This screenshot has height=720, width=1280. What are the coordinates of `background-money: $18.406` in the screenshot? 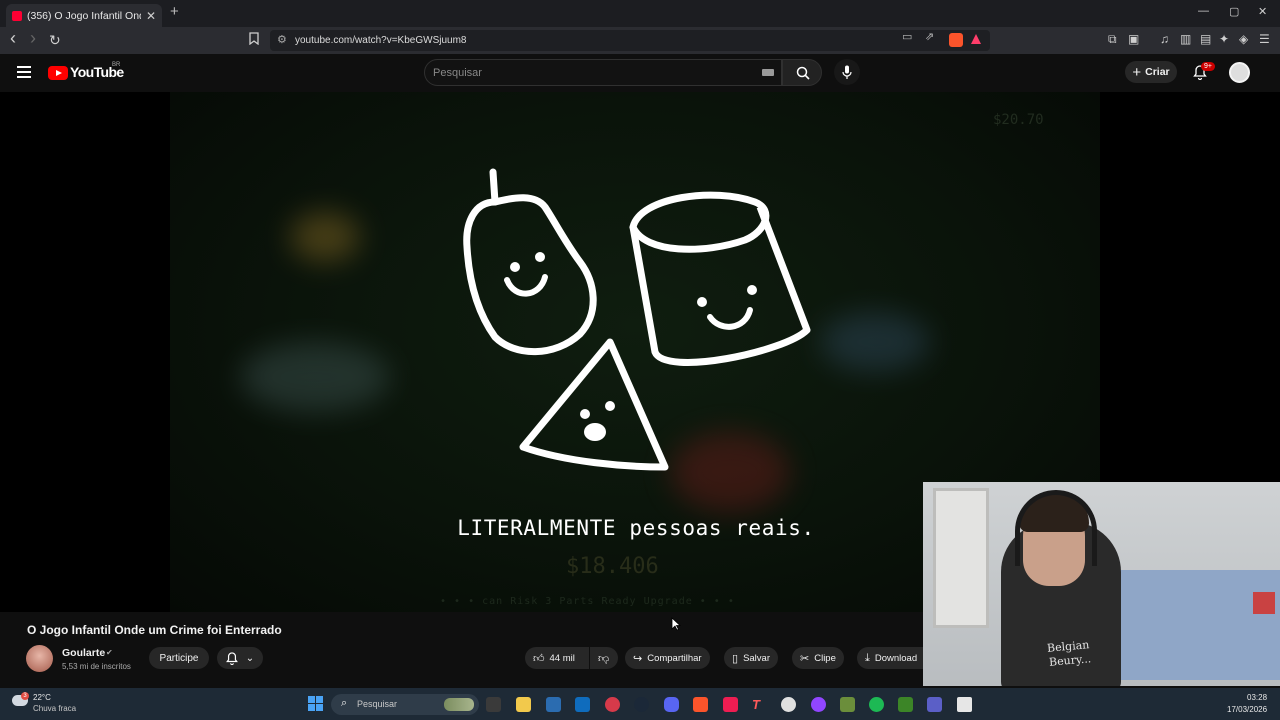 It's located at (612, 566).